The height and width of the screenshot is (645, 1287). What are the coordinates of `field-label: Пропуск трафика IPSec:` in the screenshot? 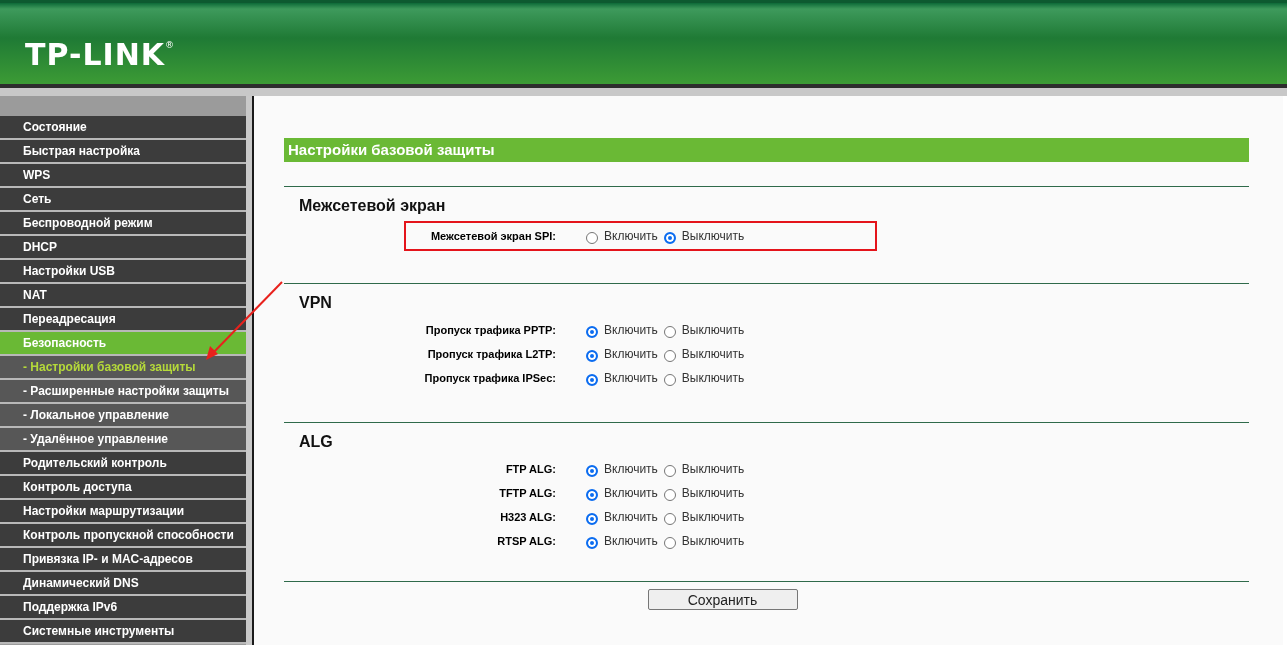 It's located at (490, 378).